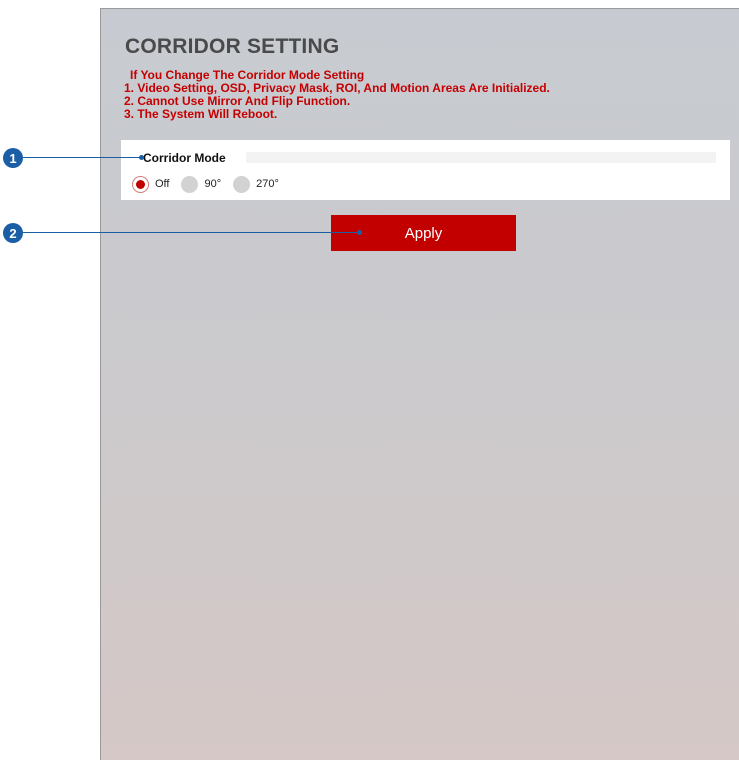 The image size is (739, 760). I want to click on corridor-mode-off-option: Off, so click(151, 184).